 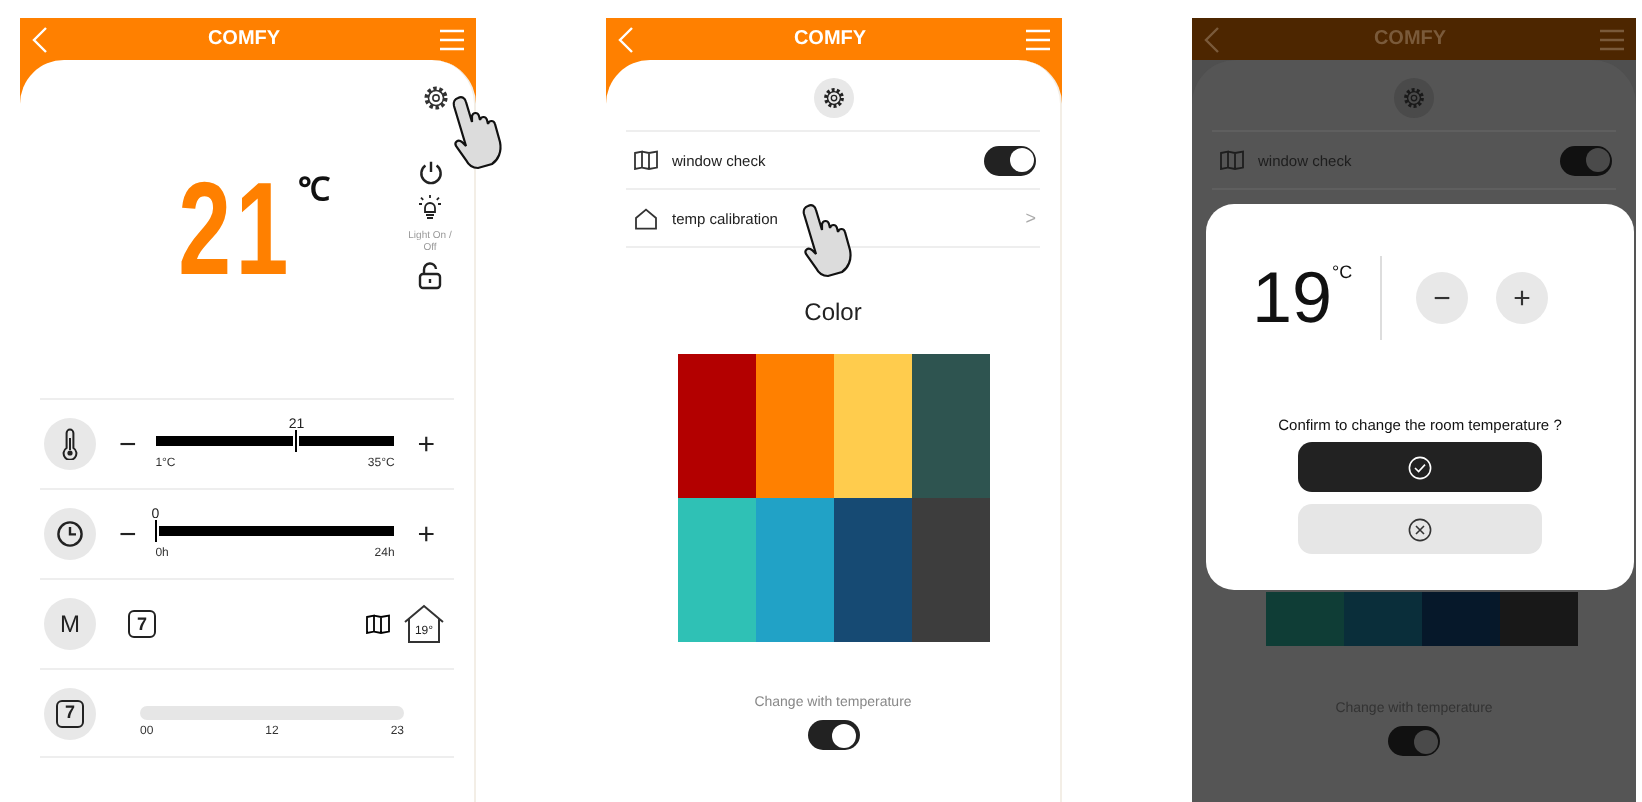 I want to click on mode-button: M, so click(x=70, y=624).